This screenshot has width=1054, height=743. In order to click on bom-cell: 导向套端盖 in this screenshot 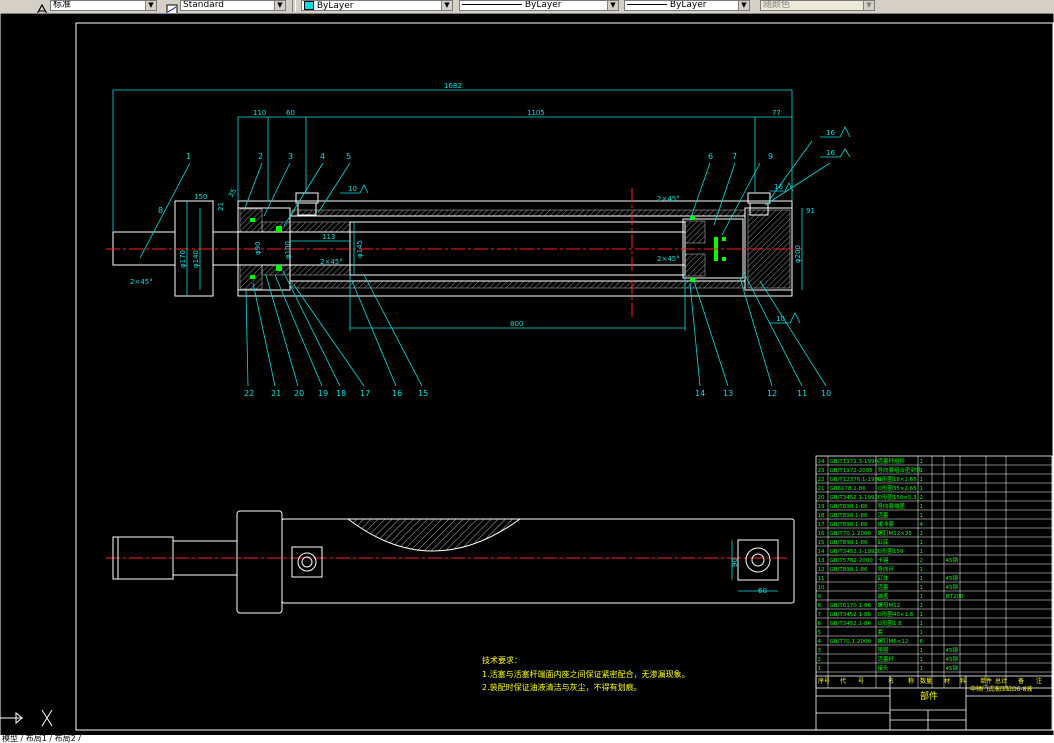, I will do `click(892, 506)`.